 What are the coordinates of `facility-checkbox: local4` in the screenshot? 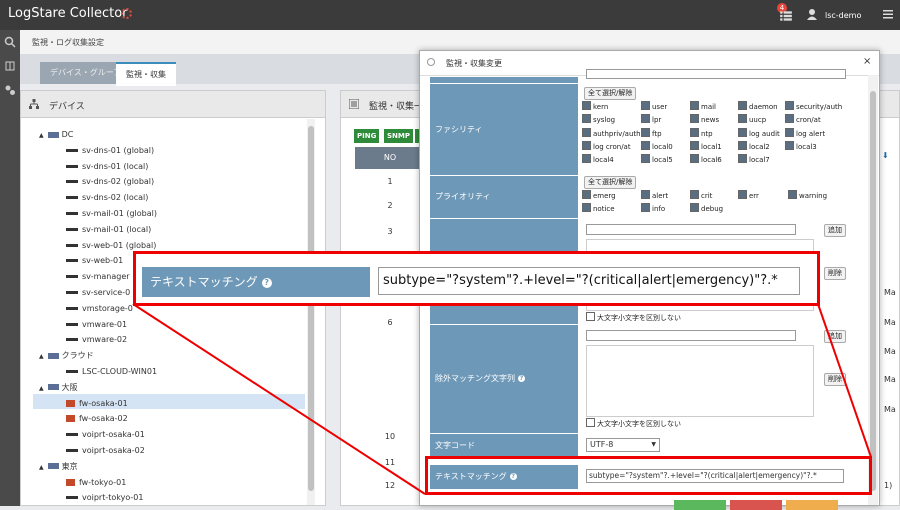 It's located at (598, 159).